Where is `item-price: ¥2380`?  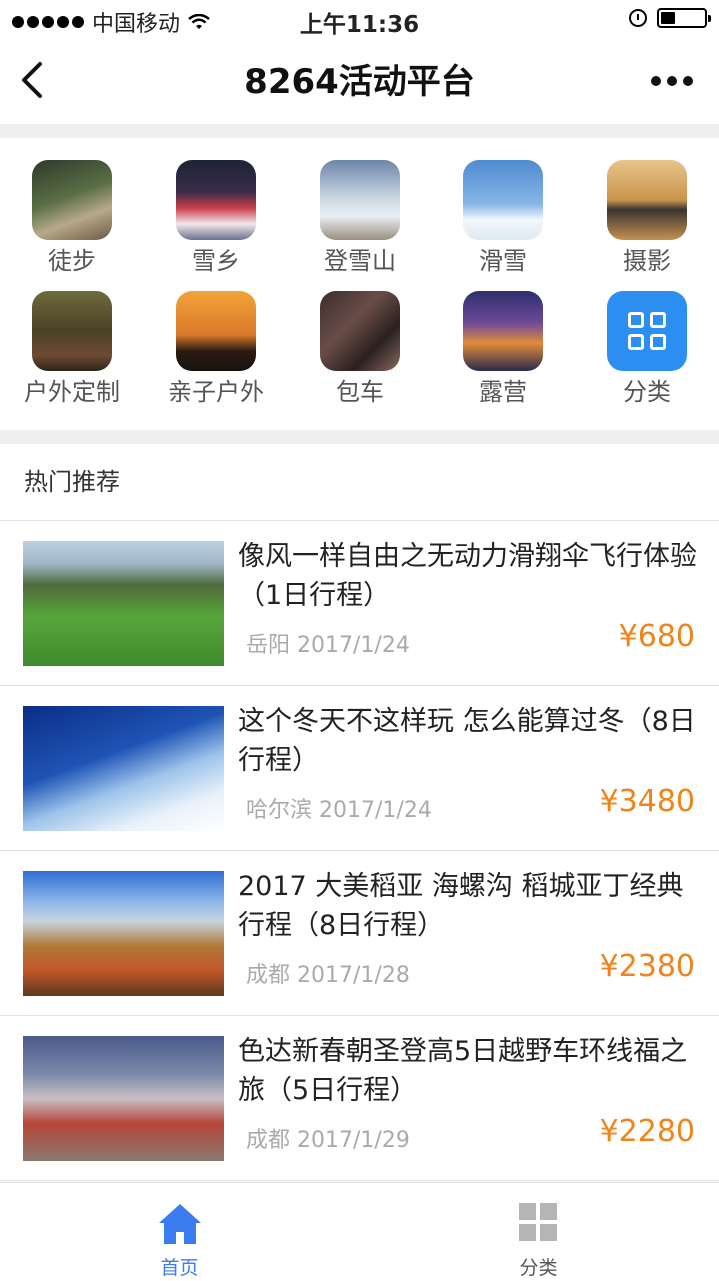 item-price: ¥2380 is located at coordinates (647, 966).